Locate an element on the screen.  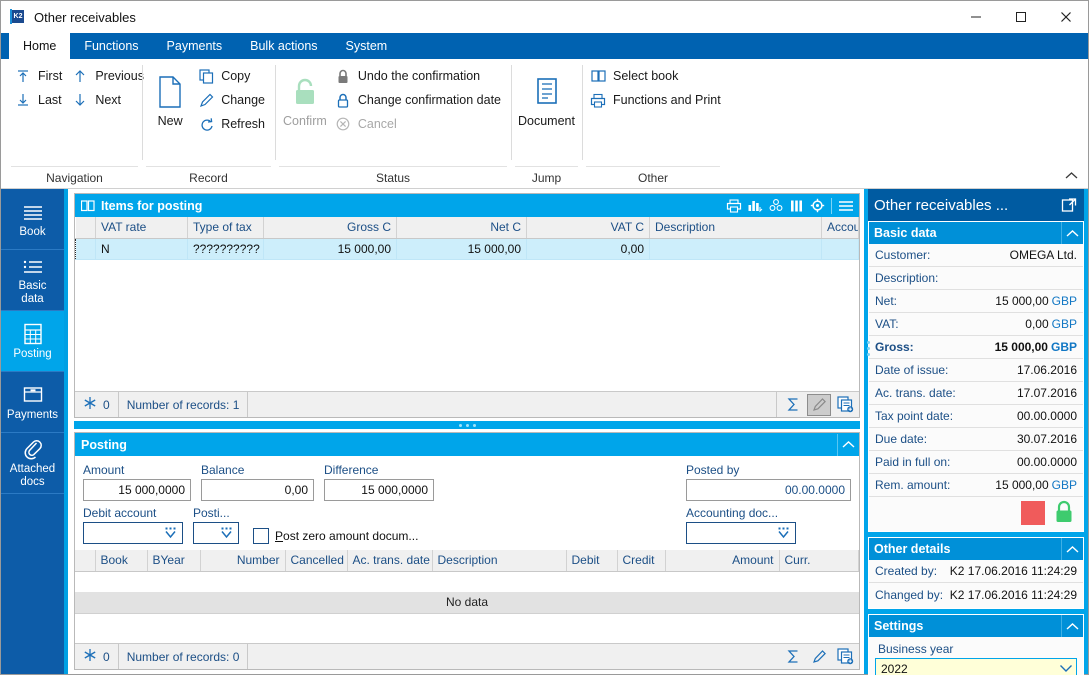
bar-chart-icon is located at coordinates (754, 206).